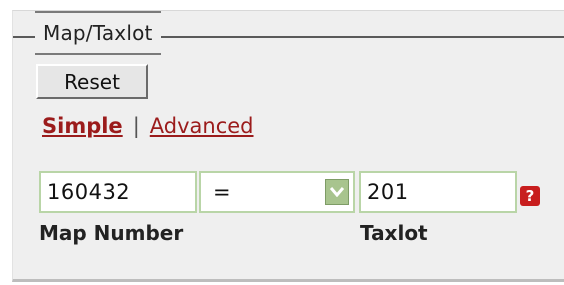  What do you see at coordinates (111, 233) in the screenshot?
I see `map-number-label: Map Number` at bounding box center [111, 233].